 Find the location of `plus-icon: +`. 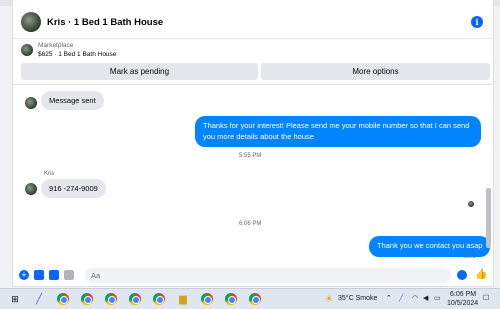

plus-icon: + is located at coordinates (24, 275).